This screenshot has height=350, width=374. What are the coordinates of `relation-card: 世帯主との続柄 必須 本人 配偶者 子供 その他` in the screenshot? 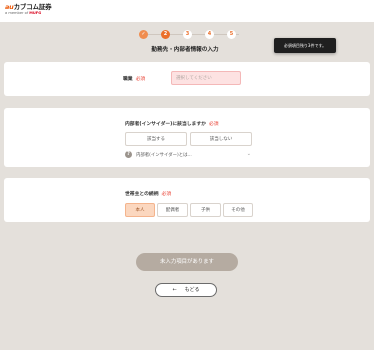 It's located at (187, 200).